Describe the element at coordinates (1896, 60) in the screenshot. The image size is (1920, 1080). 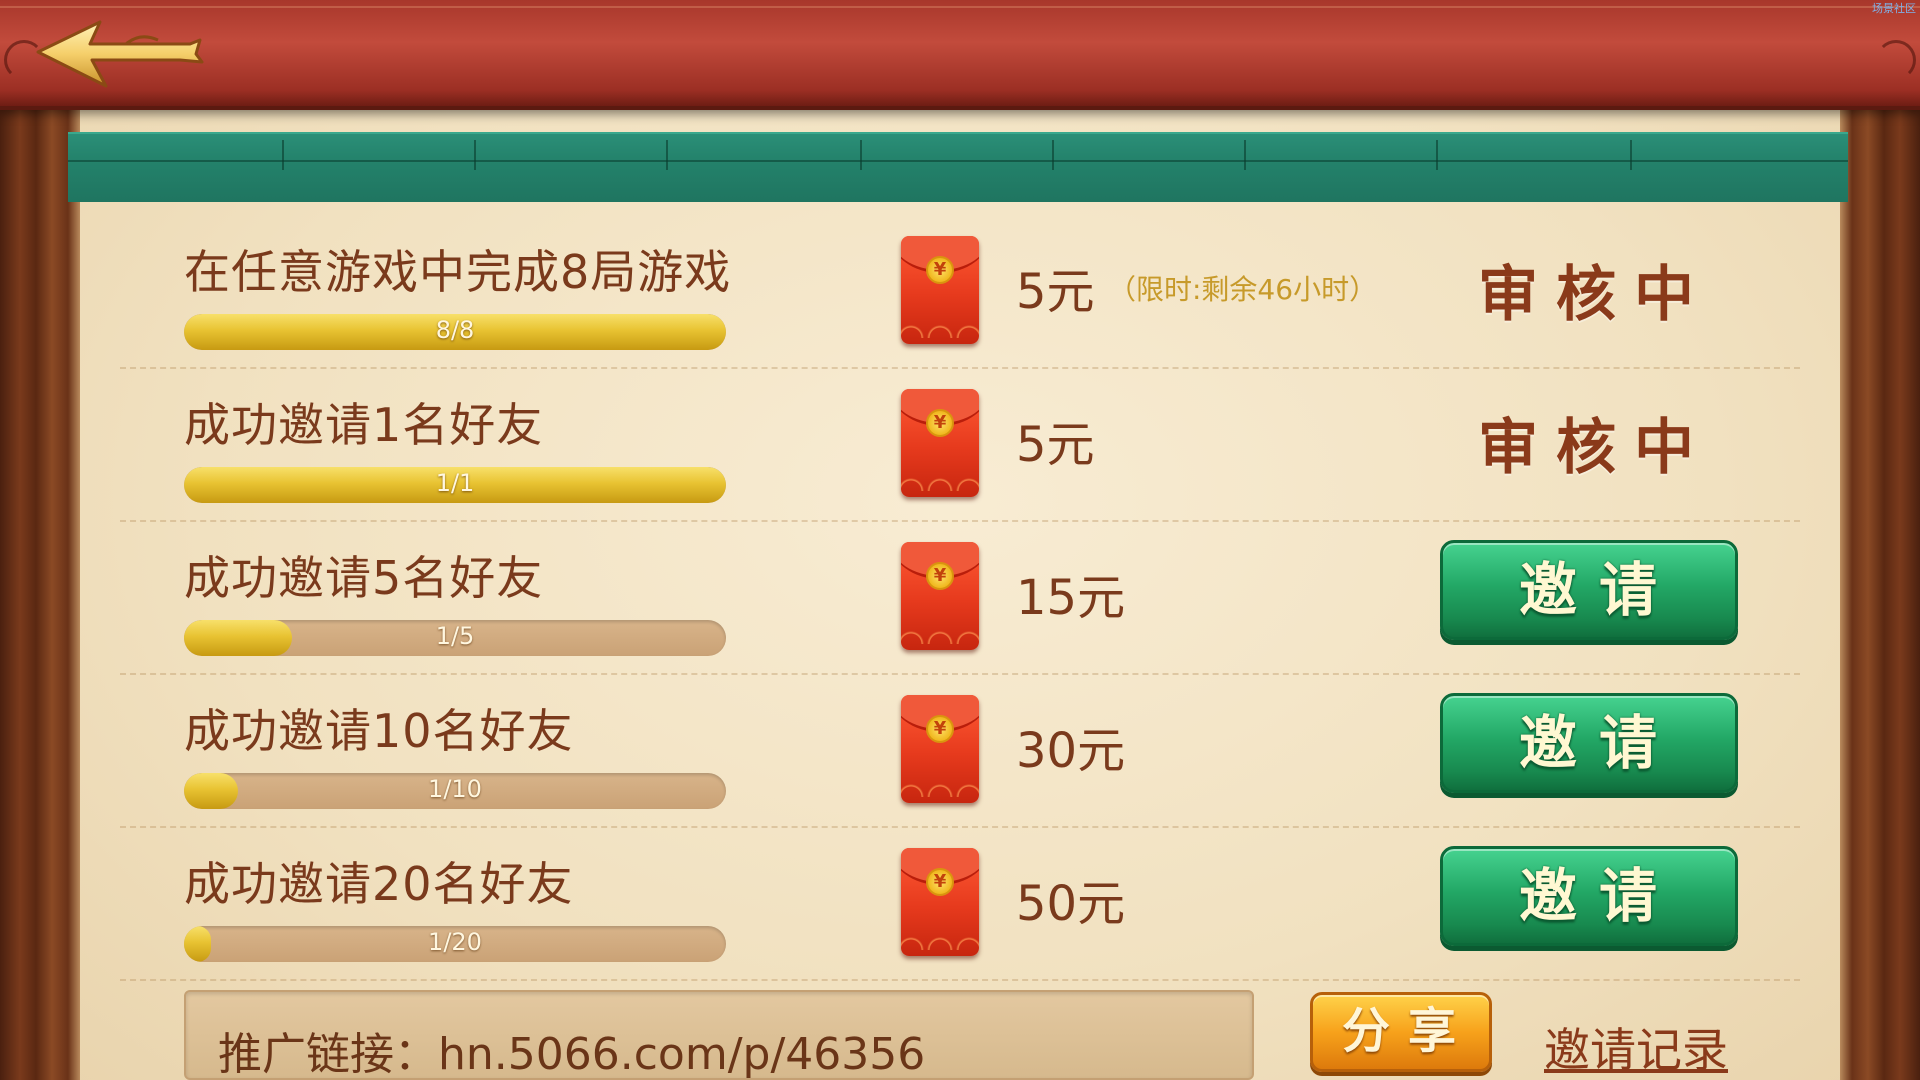
I see `corner-ornament-right` at that location.